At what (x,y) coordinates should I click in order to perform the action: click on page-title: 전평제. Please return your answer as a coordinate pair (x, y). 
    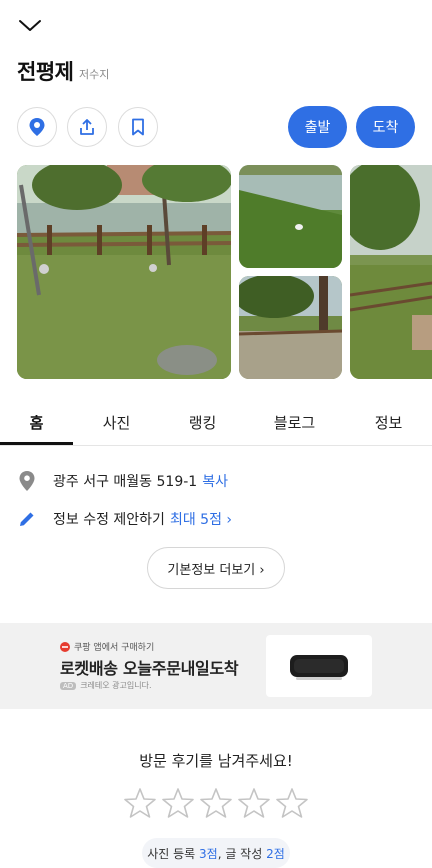
    Looking at the image, I should click on (45, 72).